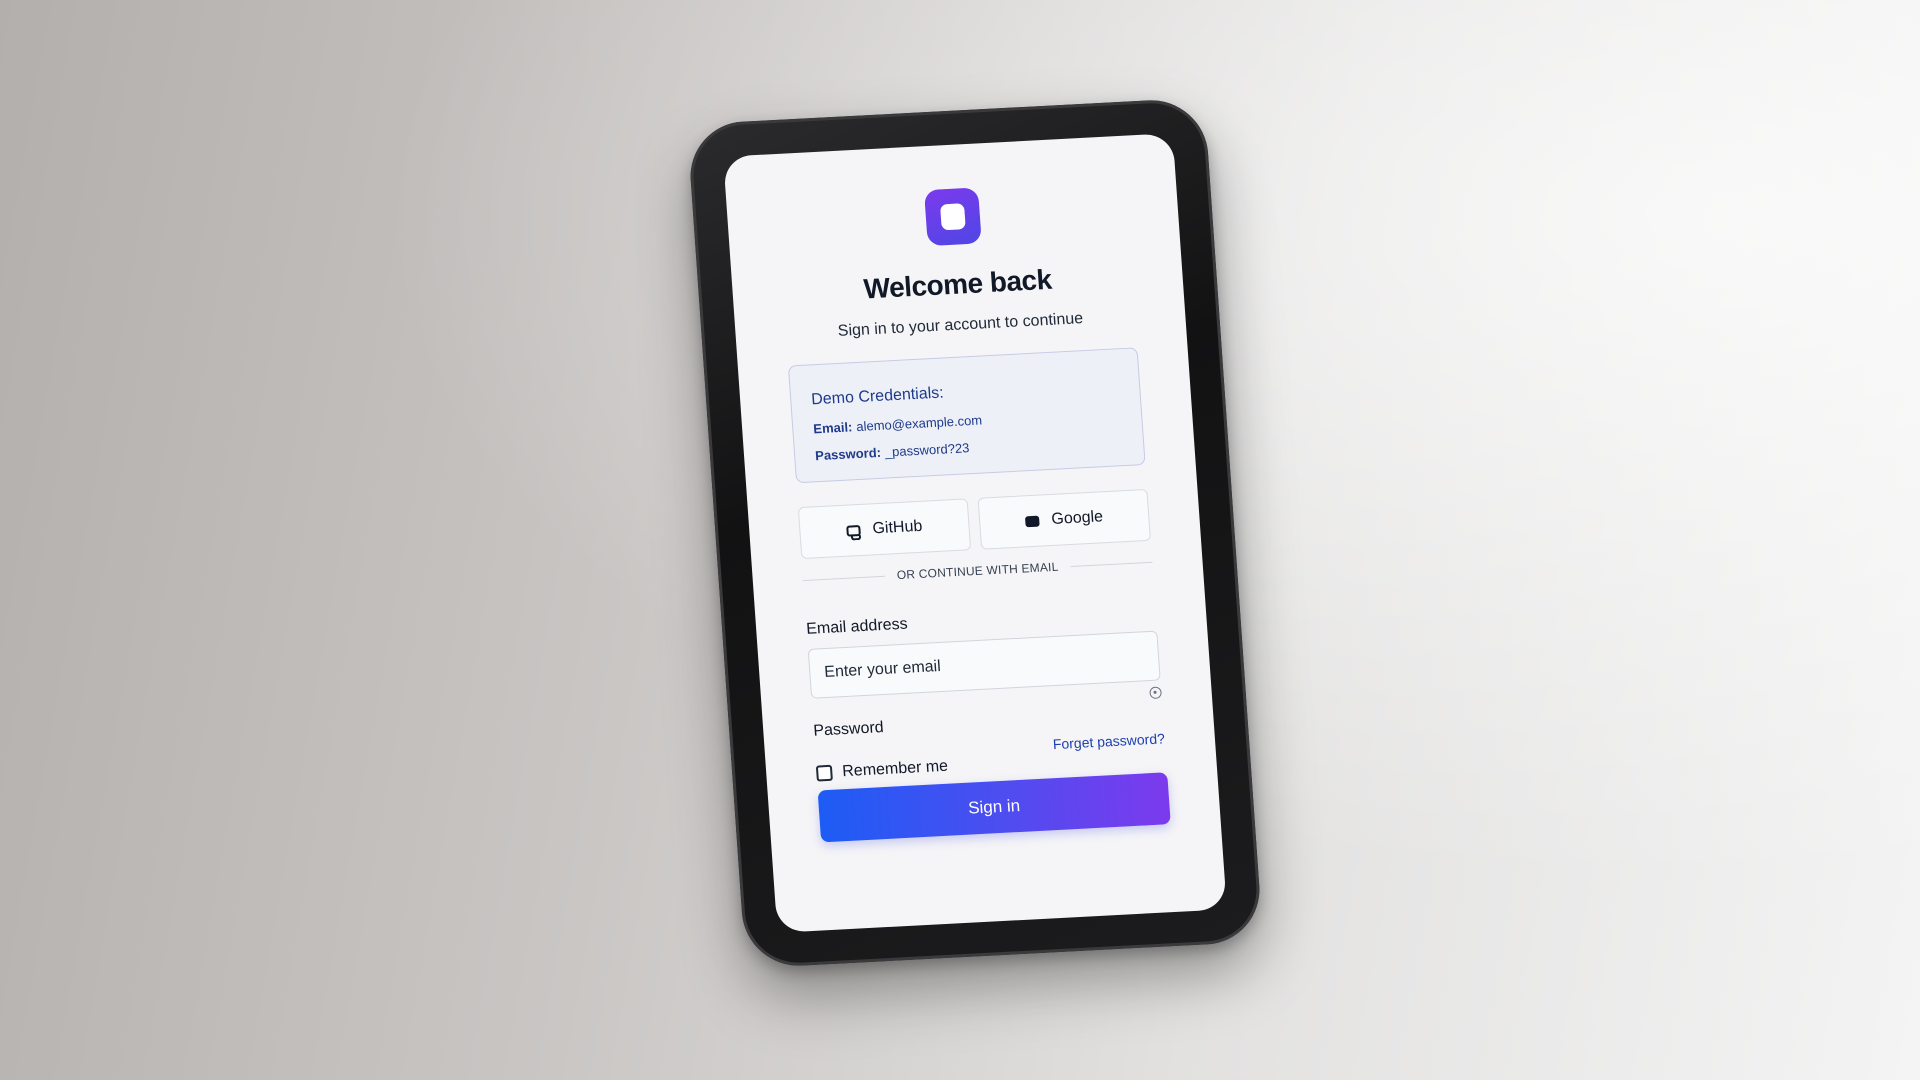 This screenshot has height=1080, width=1920. Describe the element at coordinates (919, 423) in the screenshot. I see `demo-email-value: alemo@example.com` at that location.